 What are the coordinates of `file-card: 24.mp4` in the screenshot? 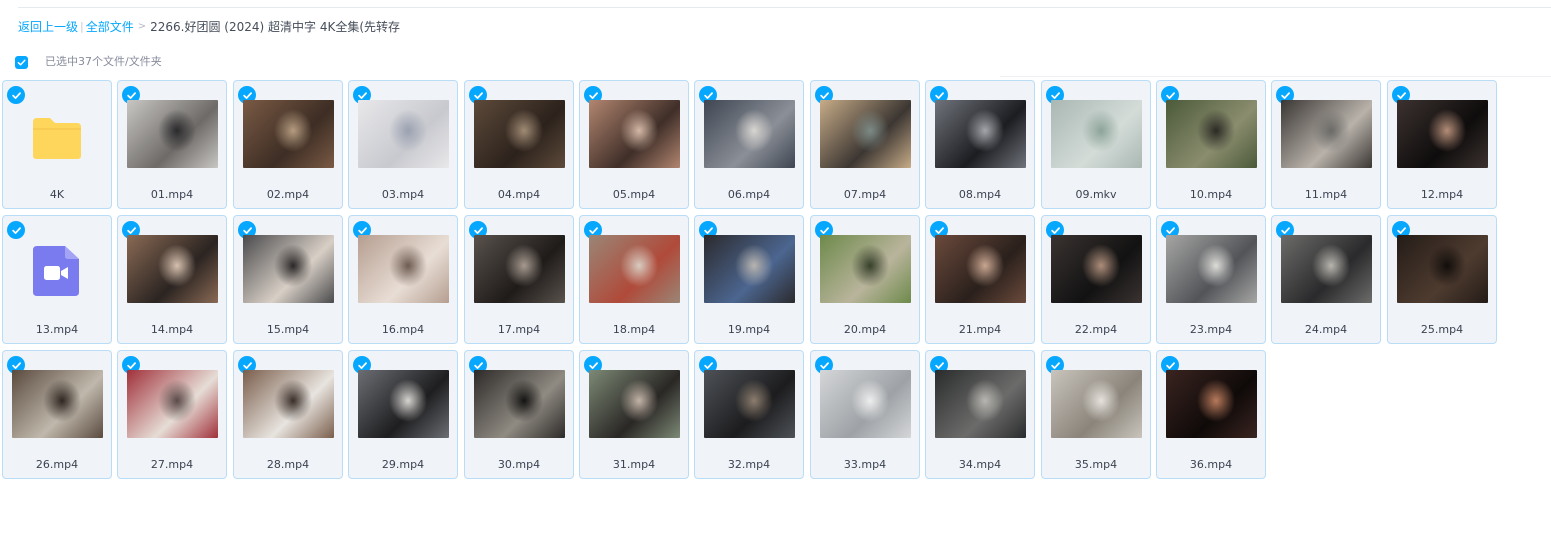 It's located at (1326, 279).